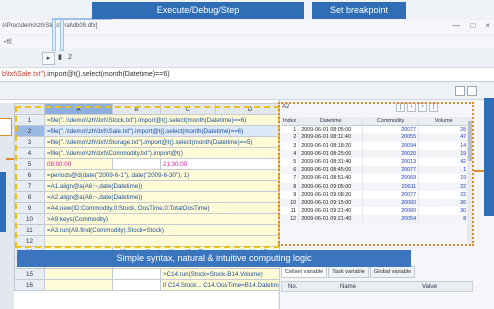 This screenshot has width=494, height=309. I want to click on tab-global-variable: Global variable, so click(392, 272).